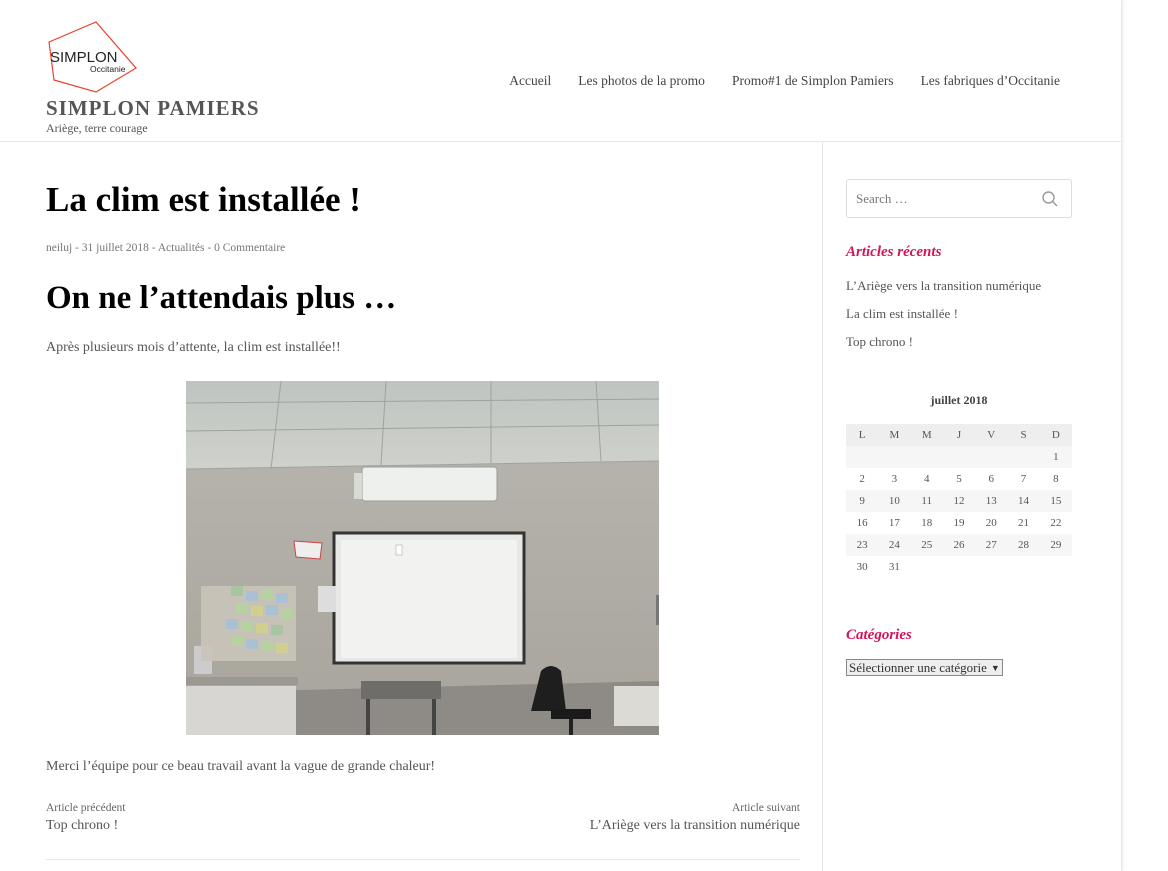 This screenshot has width=1168, height=871. I want to click on calendar-day: 24, so click(894, 545).